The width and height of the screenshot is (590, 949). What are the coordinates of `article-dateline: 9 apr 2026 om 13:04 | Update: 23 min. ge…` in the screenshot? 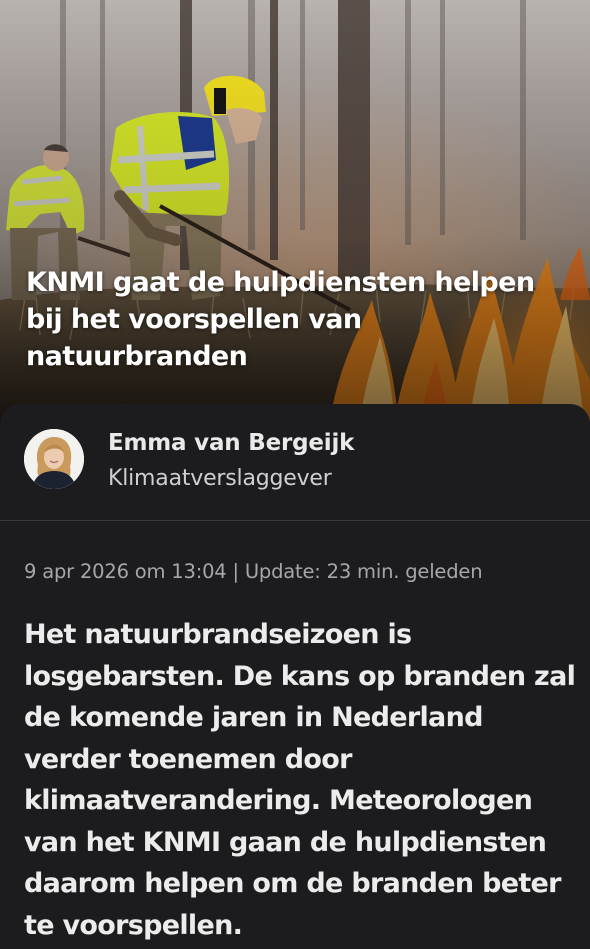 It's located at (253, 571).